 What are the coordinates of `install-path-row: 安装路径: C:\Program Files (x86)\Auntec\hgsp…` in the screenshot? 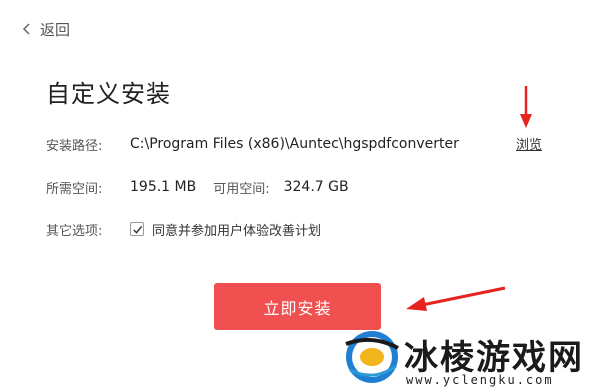 It's located at (296, 144).